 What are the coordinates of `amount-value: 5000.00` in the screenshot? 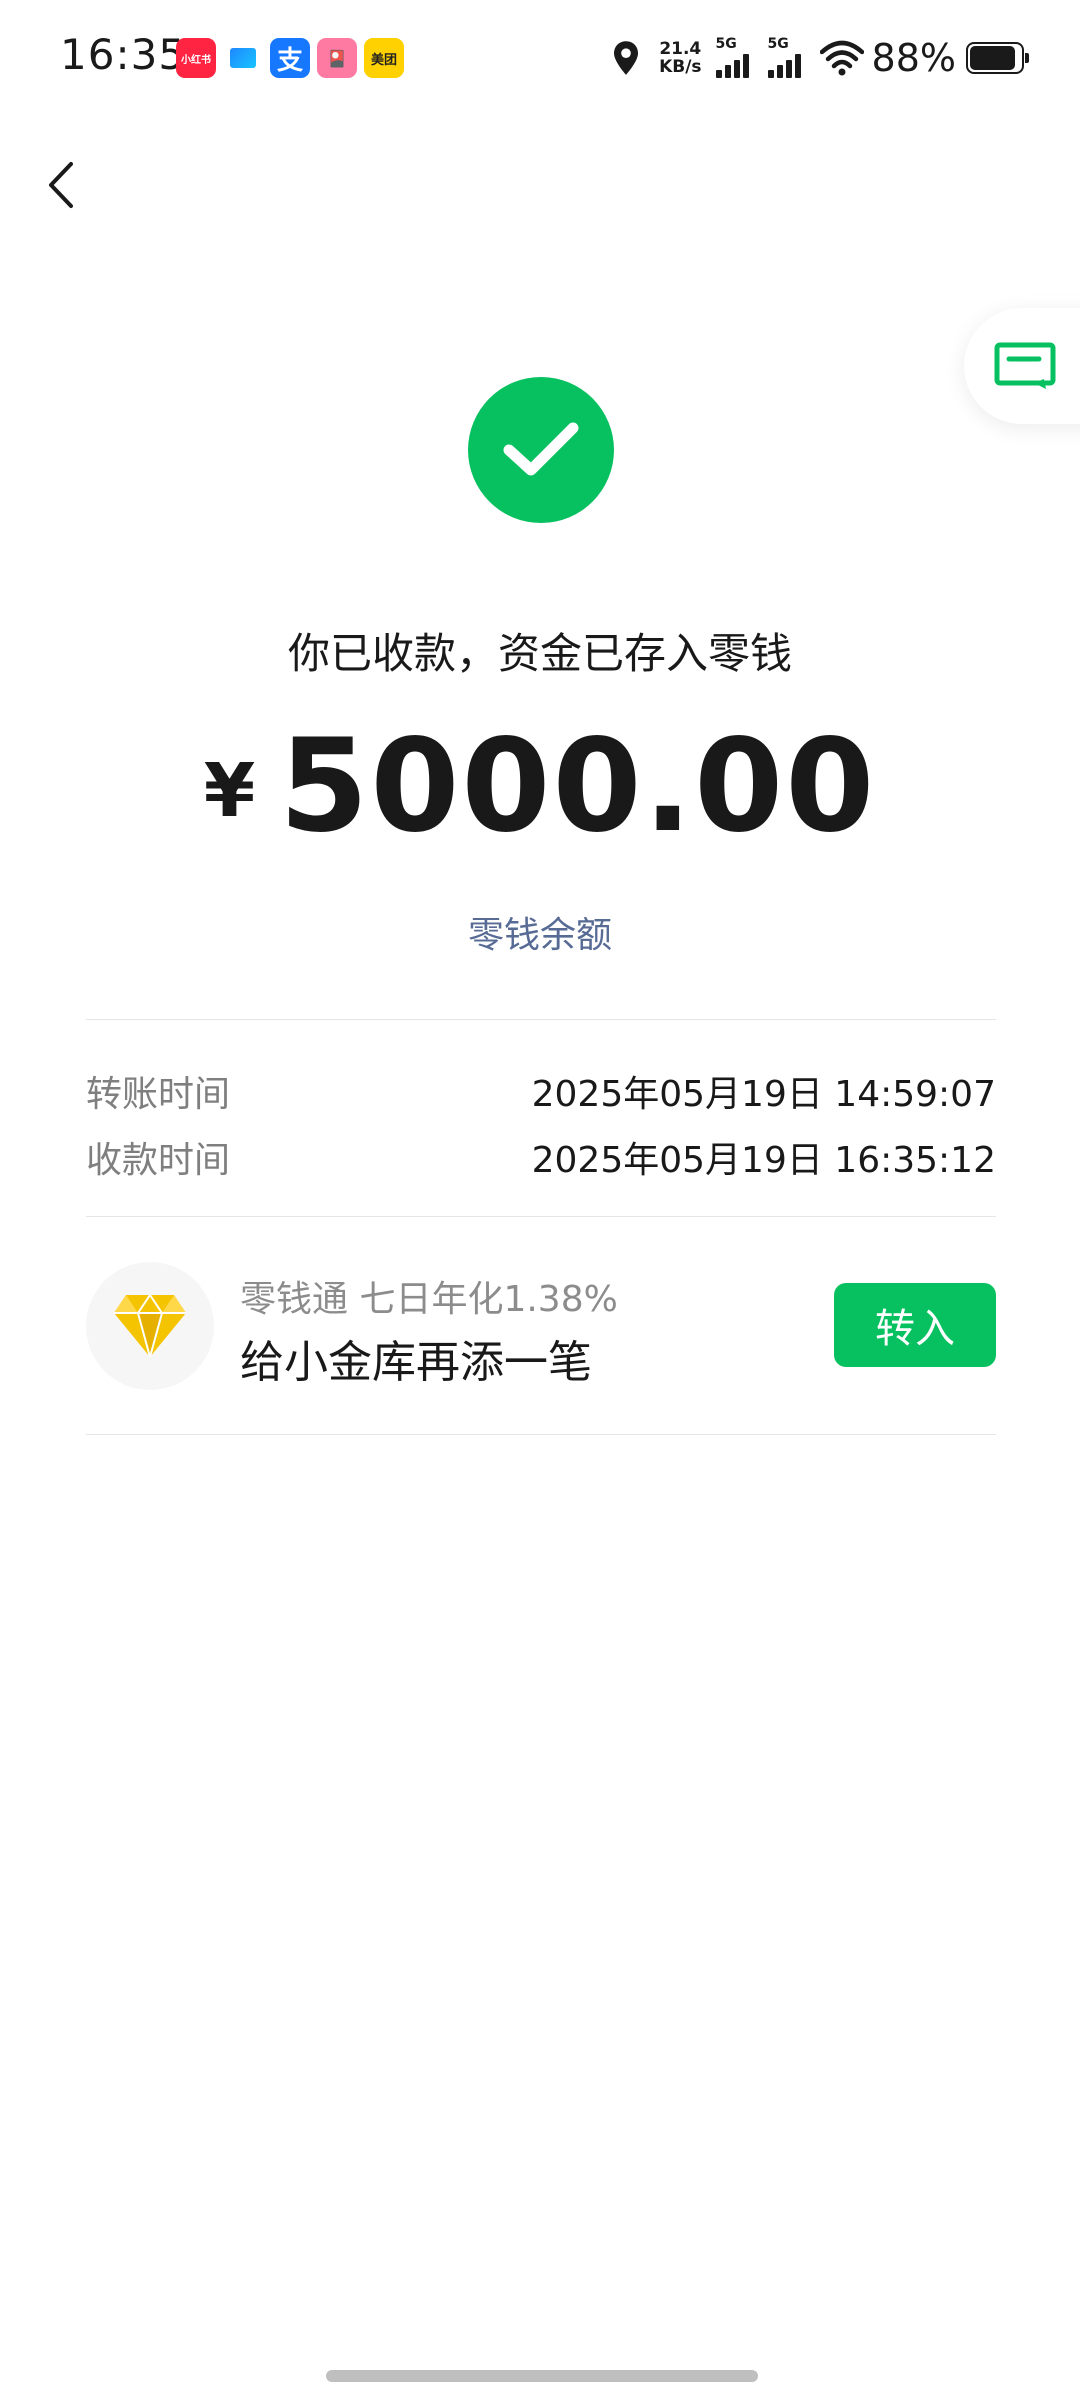 It's located at (578, 786).